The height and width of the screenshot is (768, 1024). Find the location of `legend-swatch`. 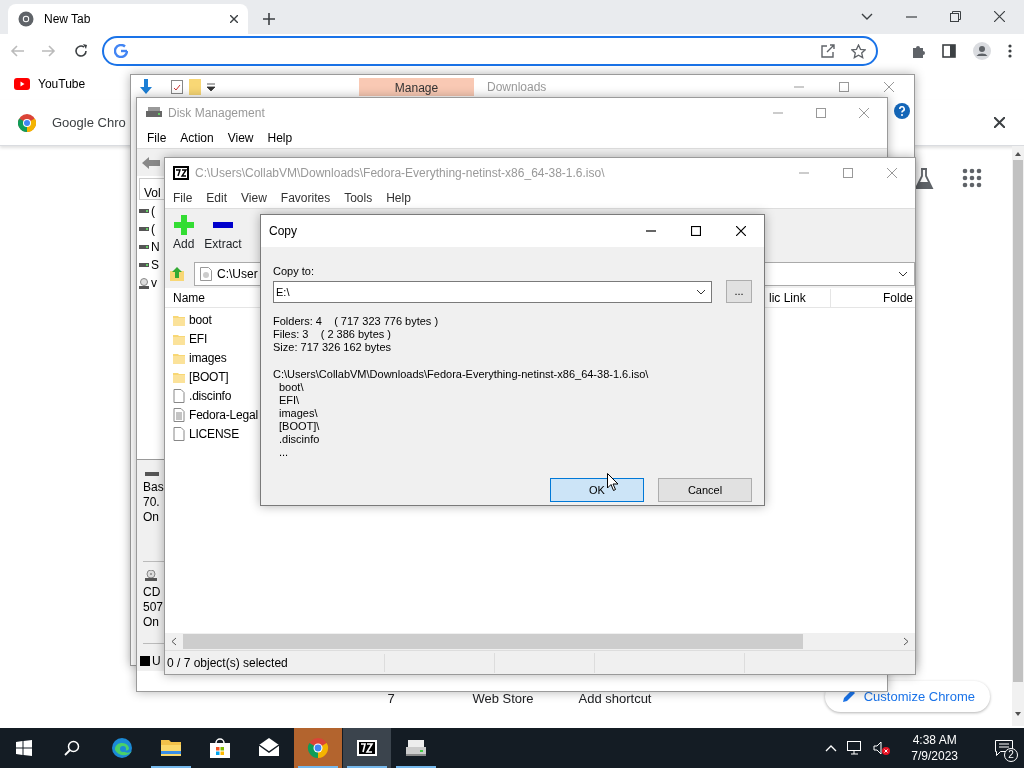

legend-swatch is located at coordinates (145, 661).